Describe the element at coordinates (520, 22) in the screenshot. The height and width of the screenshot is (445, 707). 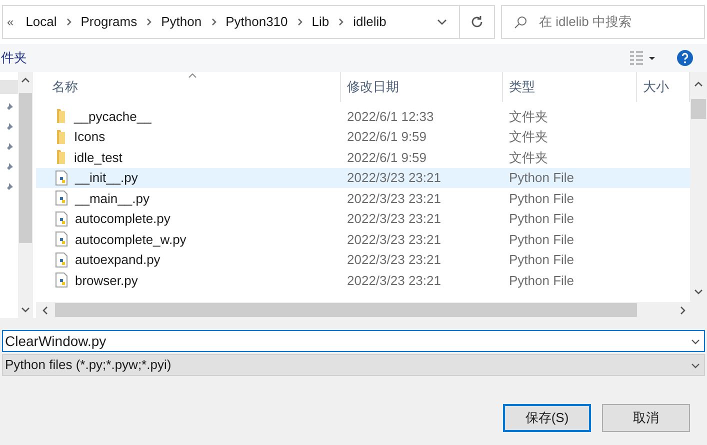
I see `search-icon` at that location.